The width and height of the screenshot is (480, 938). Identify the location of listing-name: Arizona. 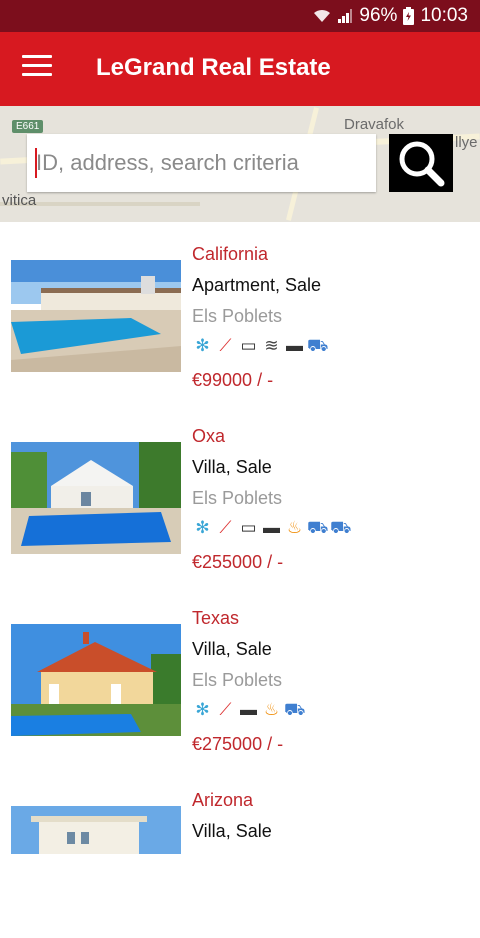
(222, 800).